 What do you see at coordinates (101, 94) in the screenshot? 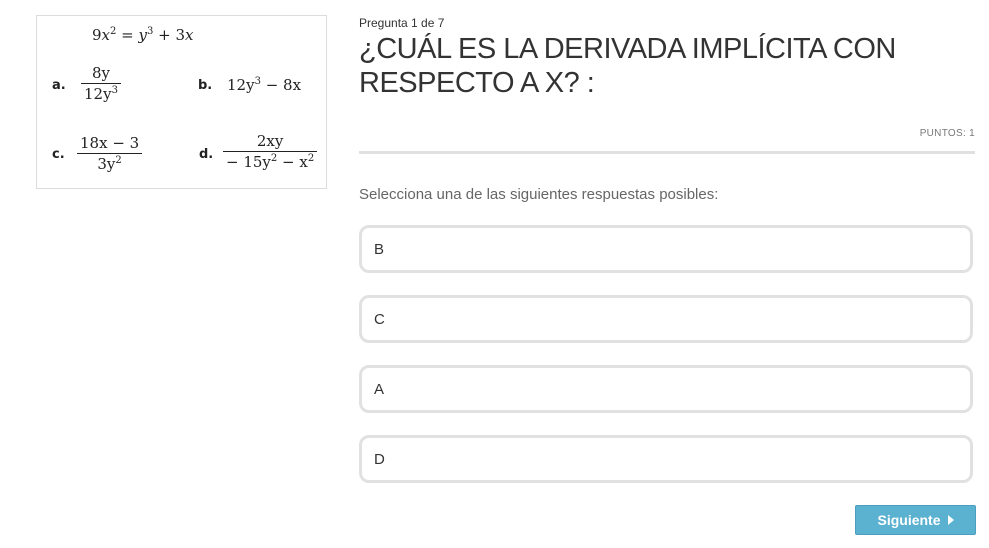
I see `option-a-denominator: 12y3` at bounding box center [101, 94].